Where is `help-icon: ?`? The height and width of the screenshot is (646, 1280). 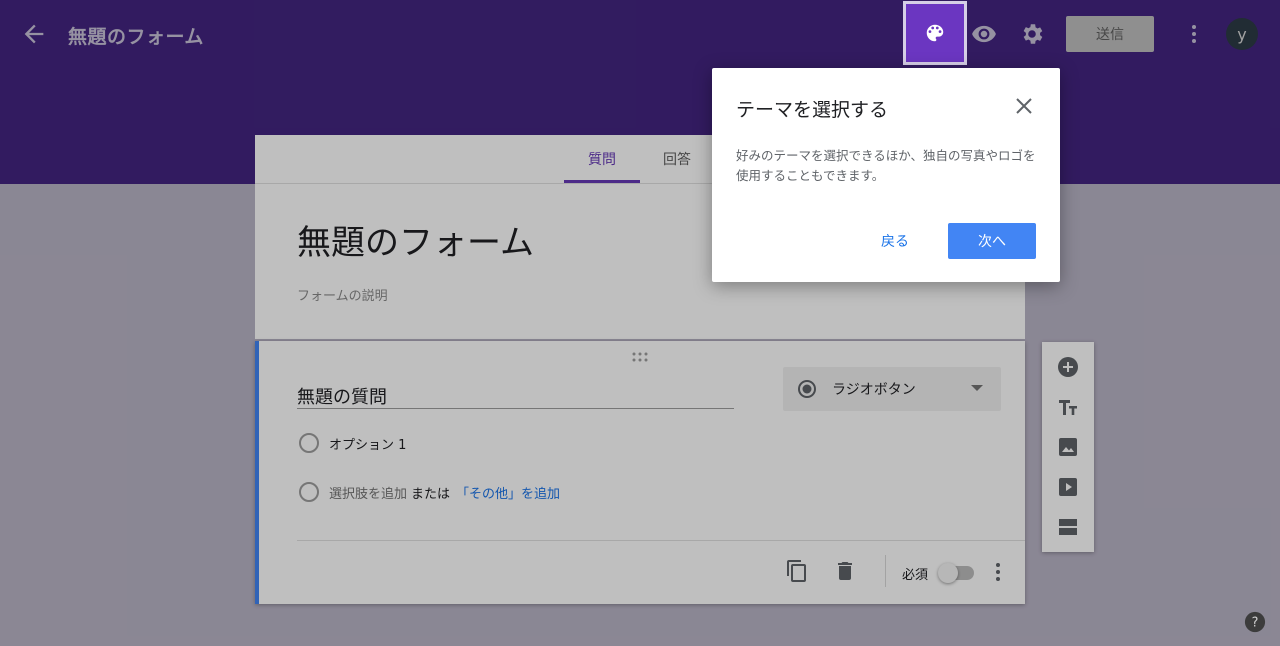 help-icon: ? is located at coordinates (1255, 622).